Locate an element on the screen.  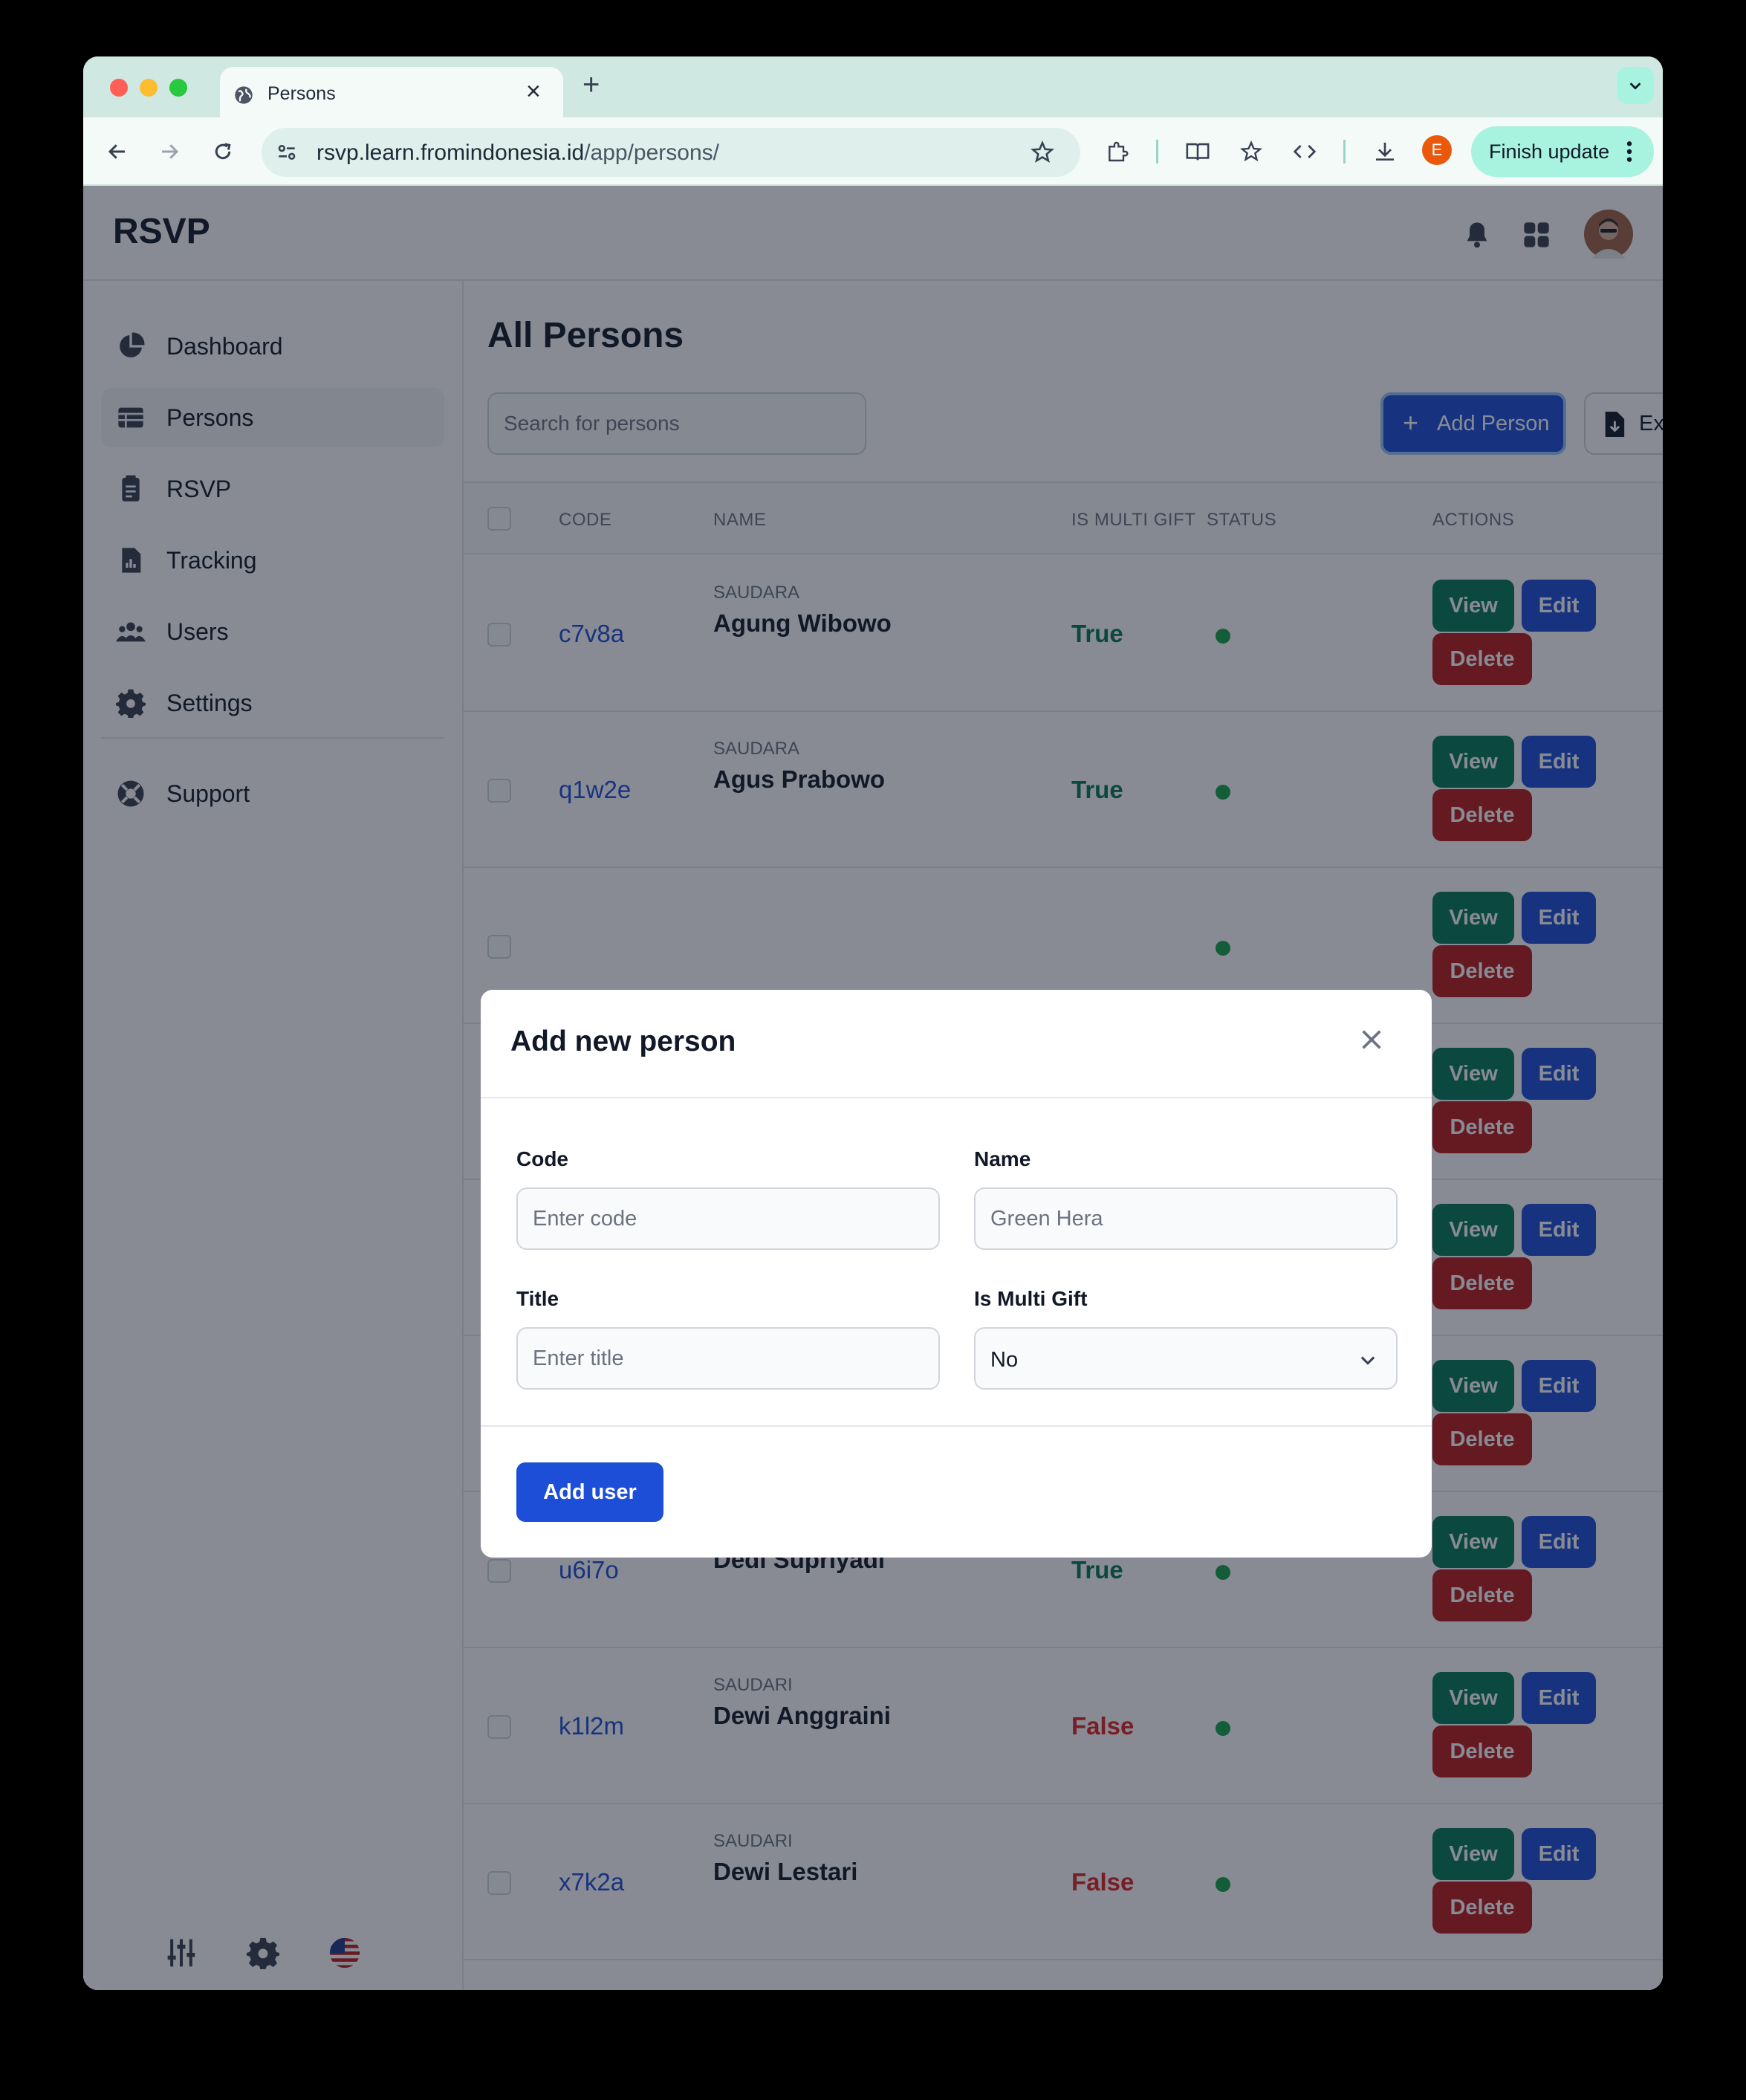
more-vert-icon is located at coordinates (1629, 151).